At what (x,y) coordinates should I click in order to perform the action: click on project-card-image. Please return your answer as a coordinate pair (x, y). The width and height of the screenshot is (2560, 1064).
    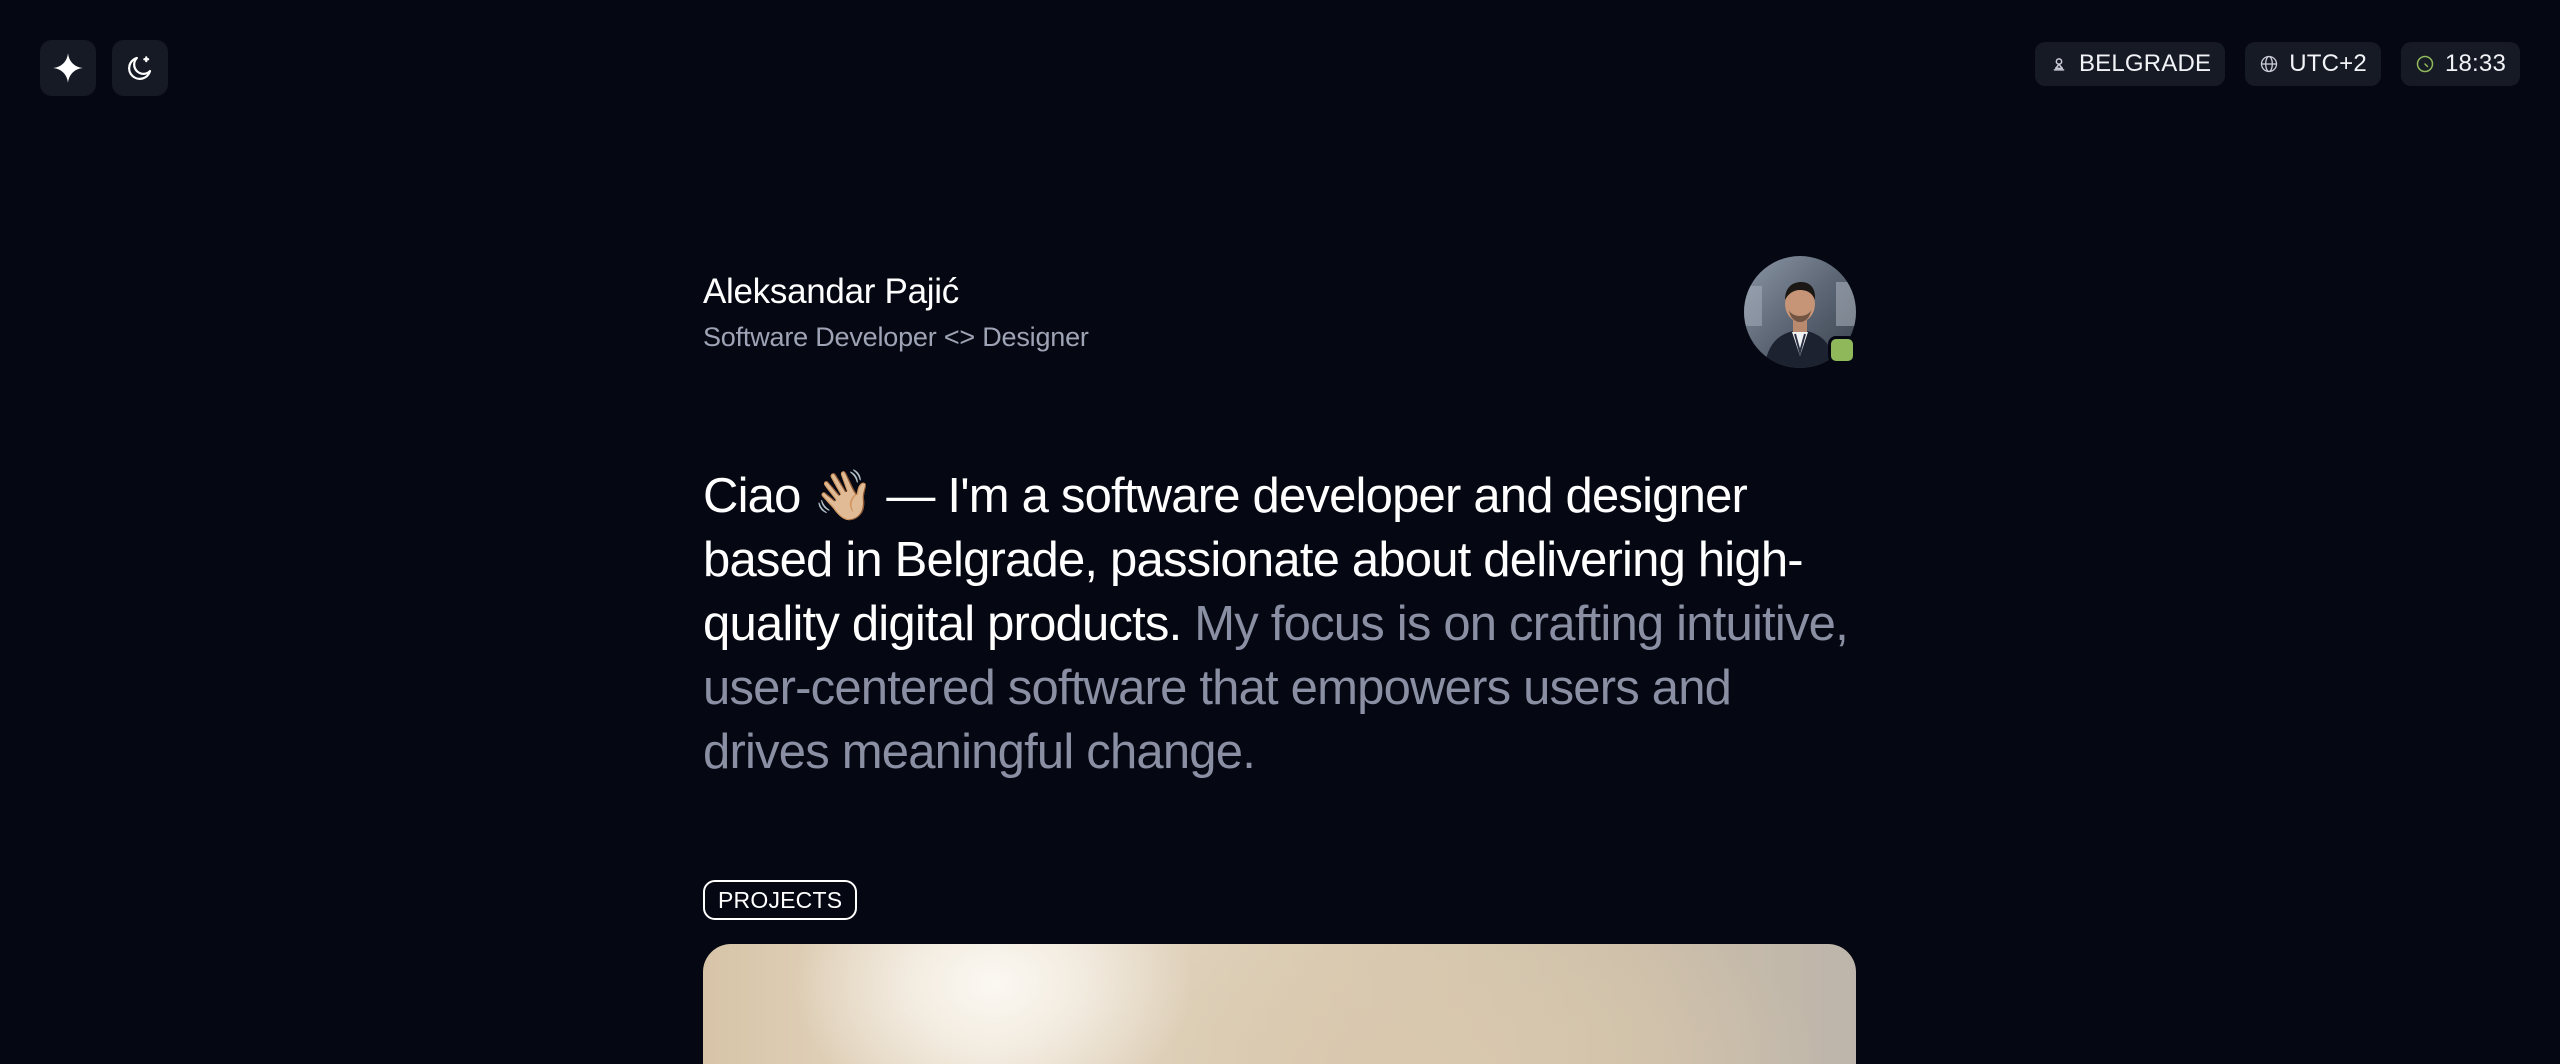
    Looking at the image, I should click on (1279, 1004).